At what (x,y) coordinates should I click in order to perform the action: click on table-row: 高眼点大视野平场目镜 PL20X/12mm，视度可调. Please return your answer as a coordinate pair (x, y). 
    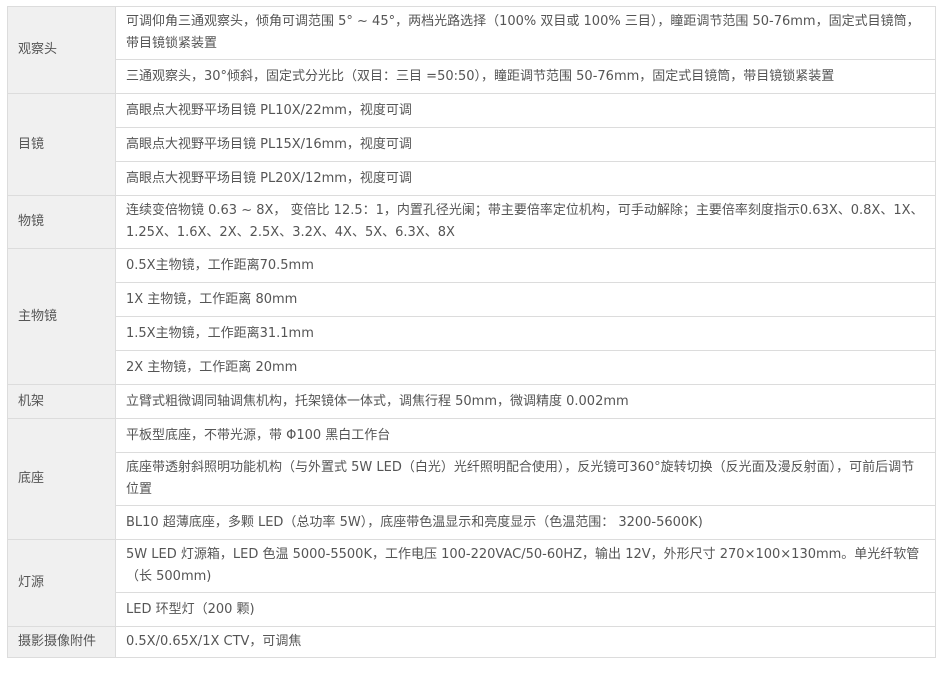
    Looking at the image, I should click on (472, 178).